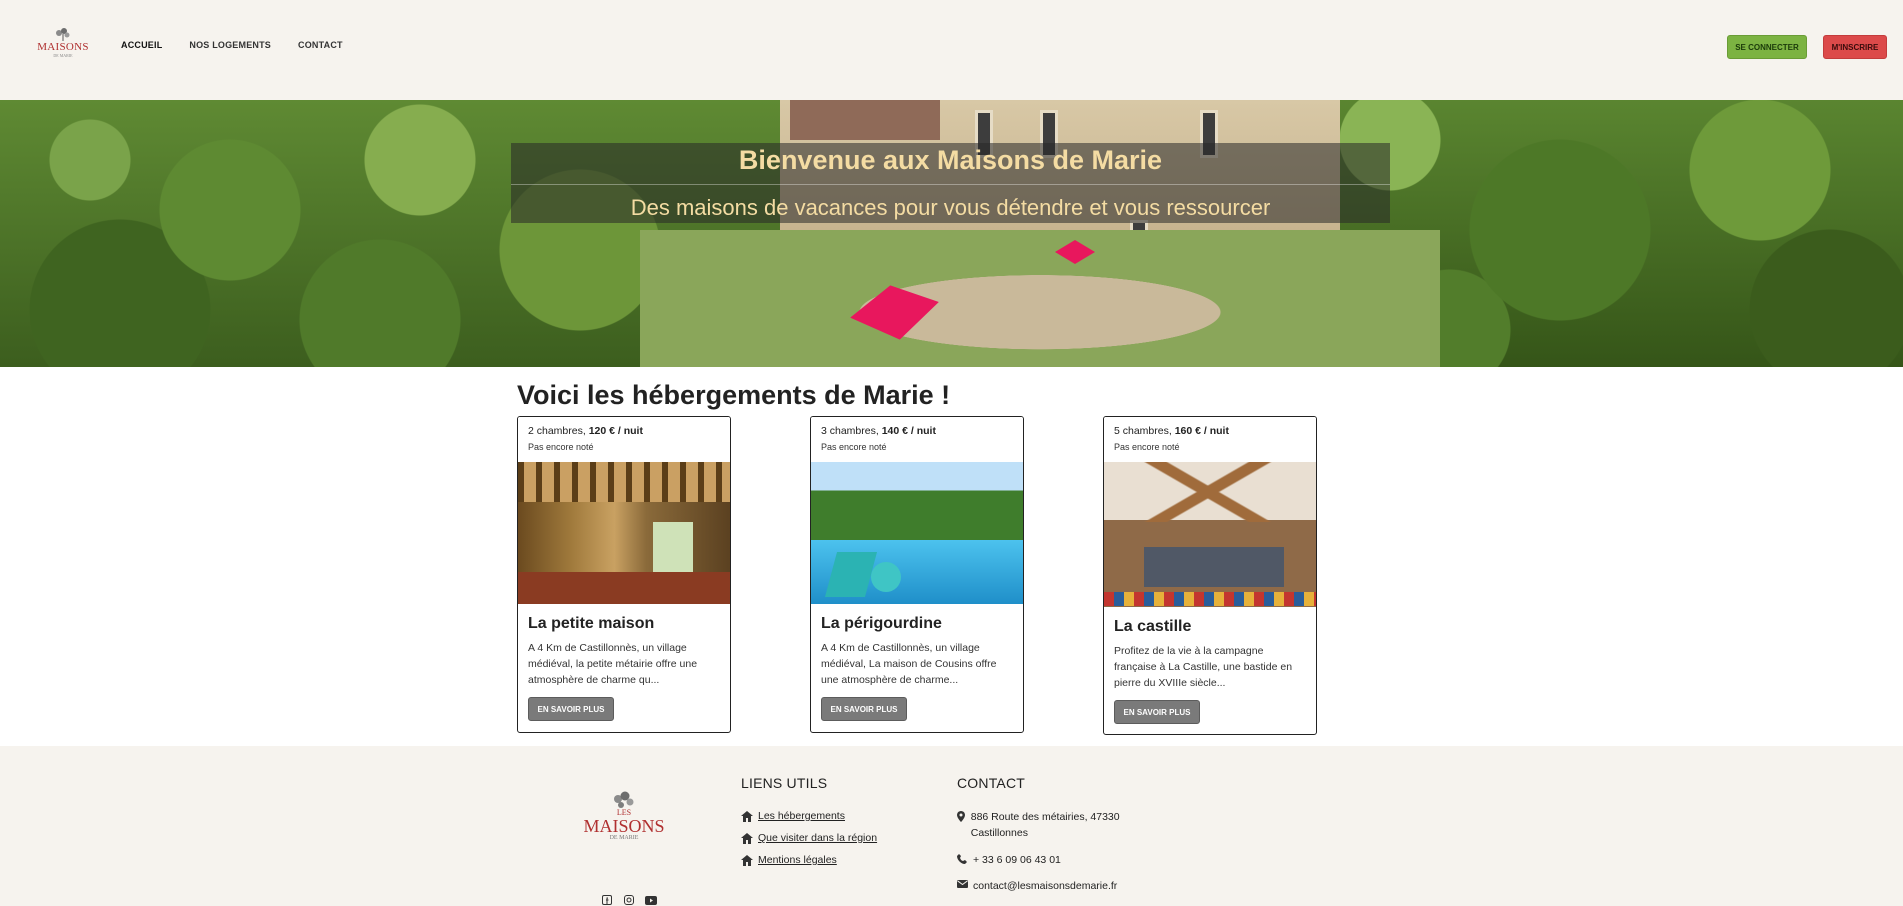  I want to click on youtube-icon, so click(651, 900).